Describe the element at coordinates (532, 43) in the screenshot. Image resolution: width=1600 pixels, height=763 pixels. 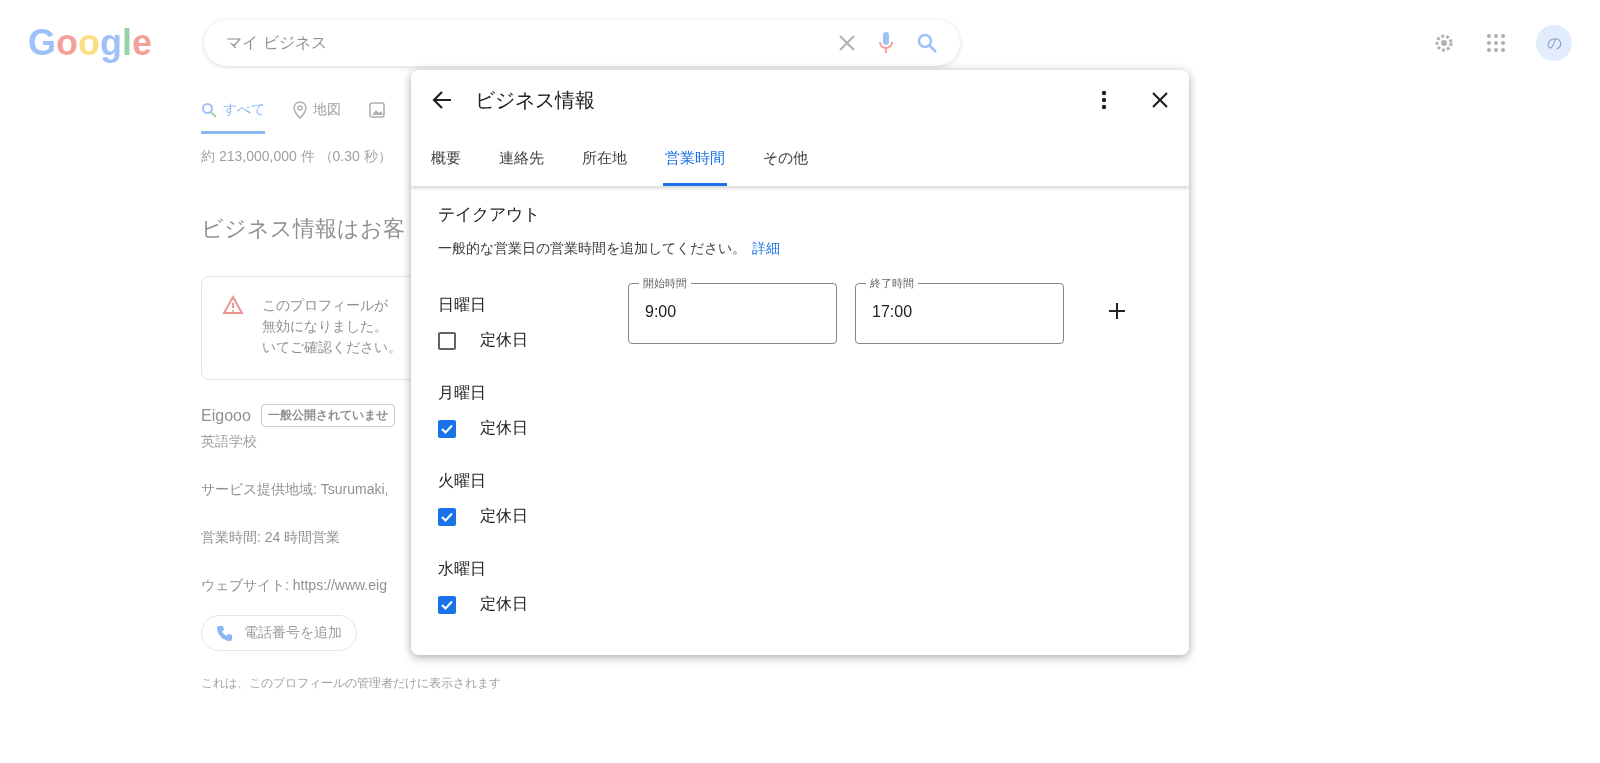
I see `search-field: マイ ビジネス` at that location.